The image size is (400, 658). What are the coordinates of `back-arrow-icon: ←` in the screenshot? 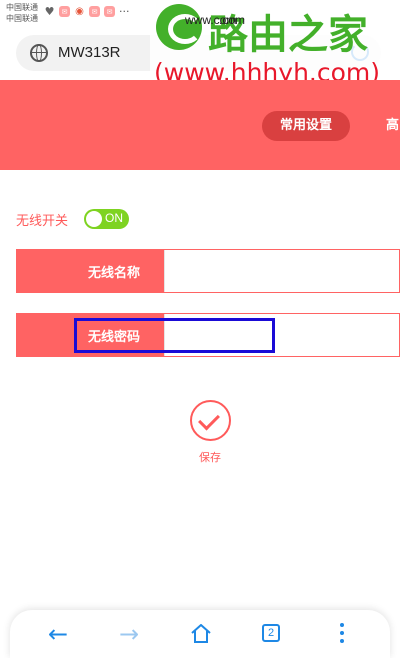 It's located at (58, 634).